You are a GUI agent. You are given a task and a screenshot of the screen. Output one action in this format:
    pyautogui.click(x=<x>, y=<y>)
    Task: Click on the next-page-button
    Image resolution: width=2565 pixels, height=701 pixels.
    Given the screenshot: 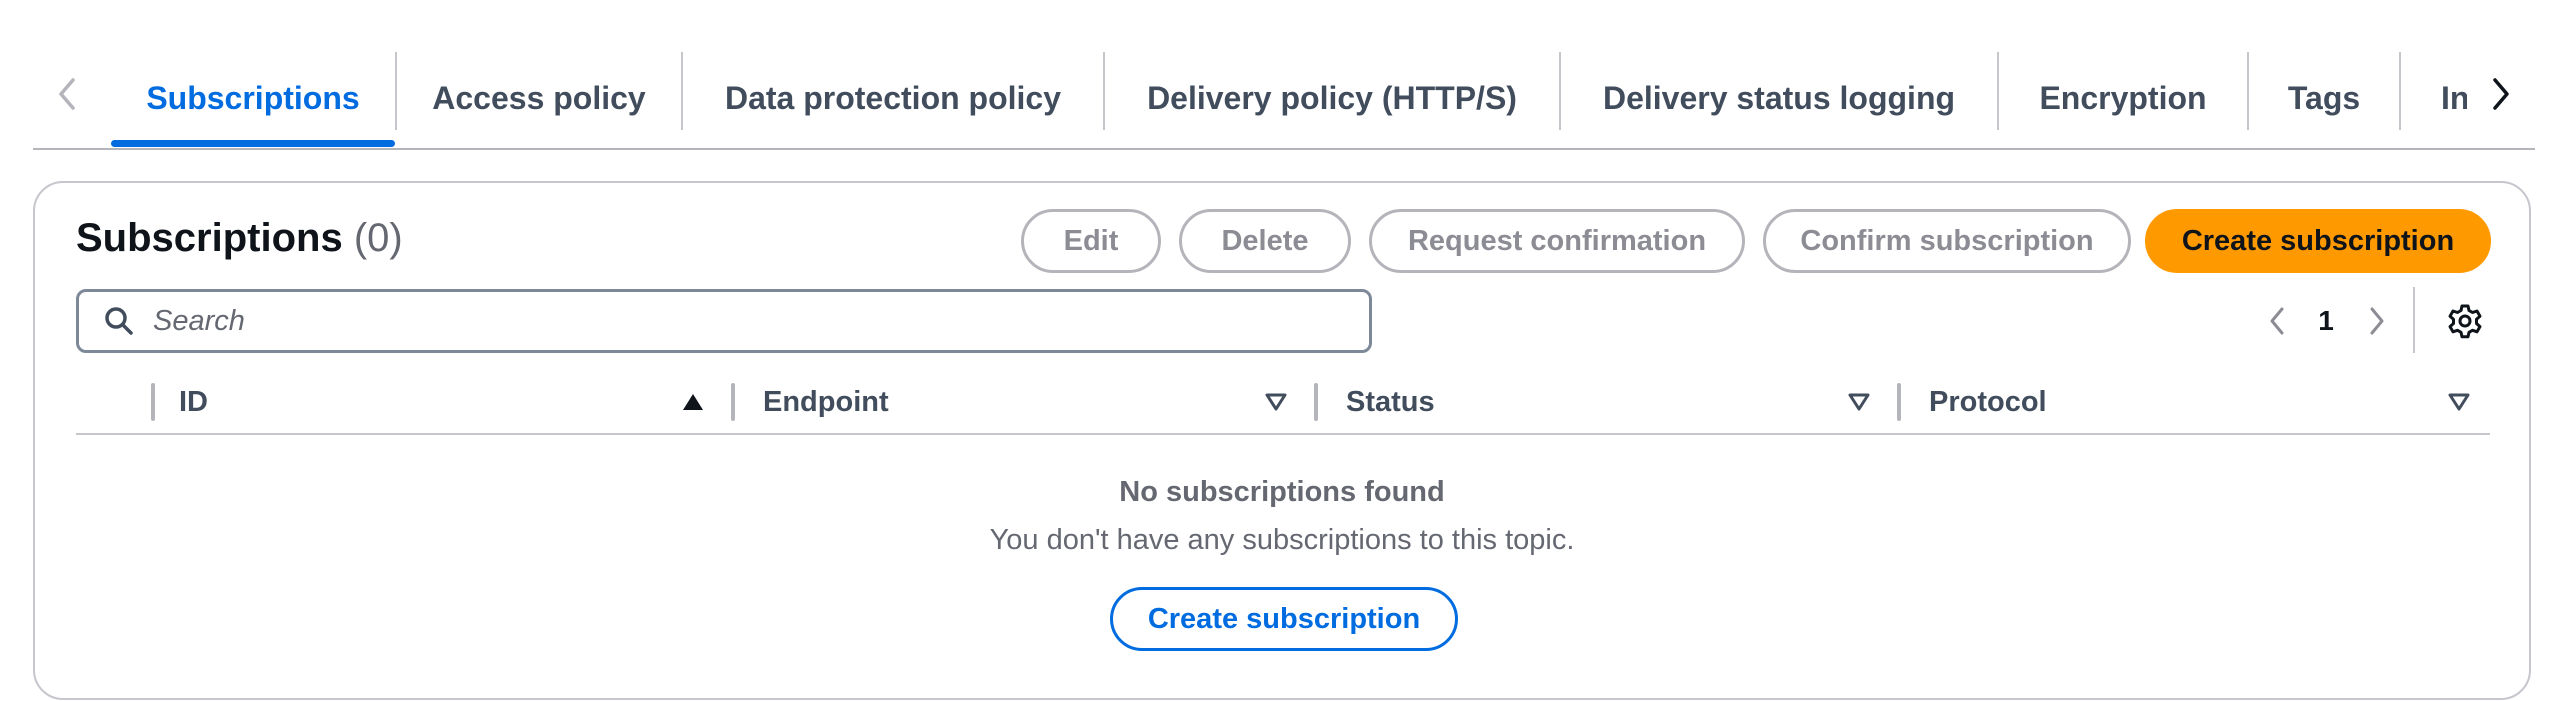 What is the action you would take?
    pyautogui.click(x=2377, y=321)
    